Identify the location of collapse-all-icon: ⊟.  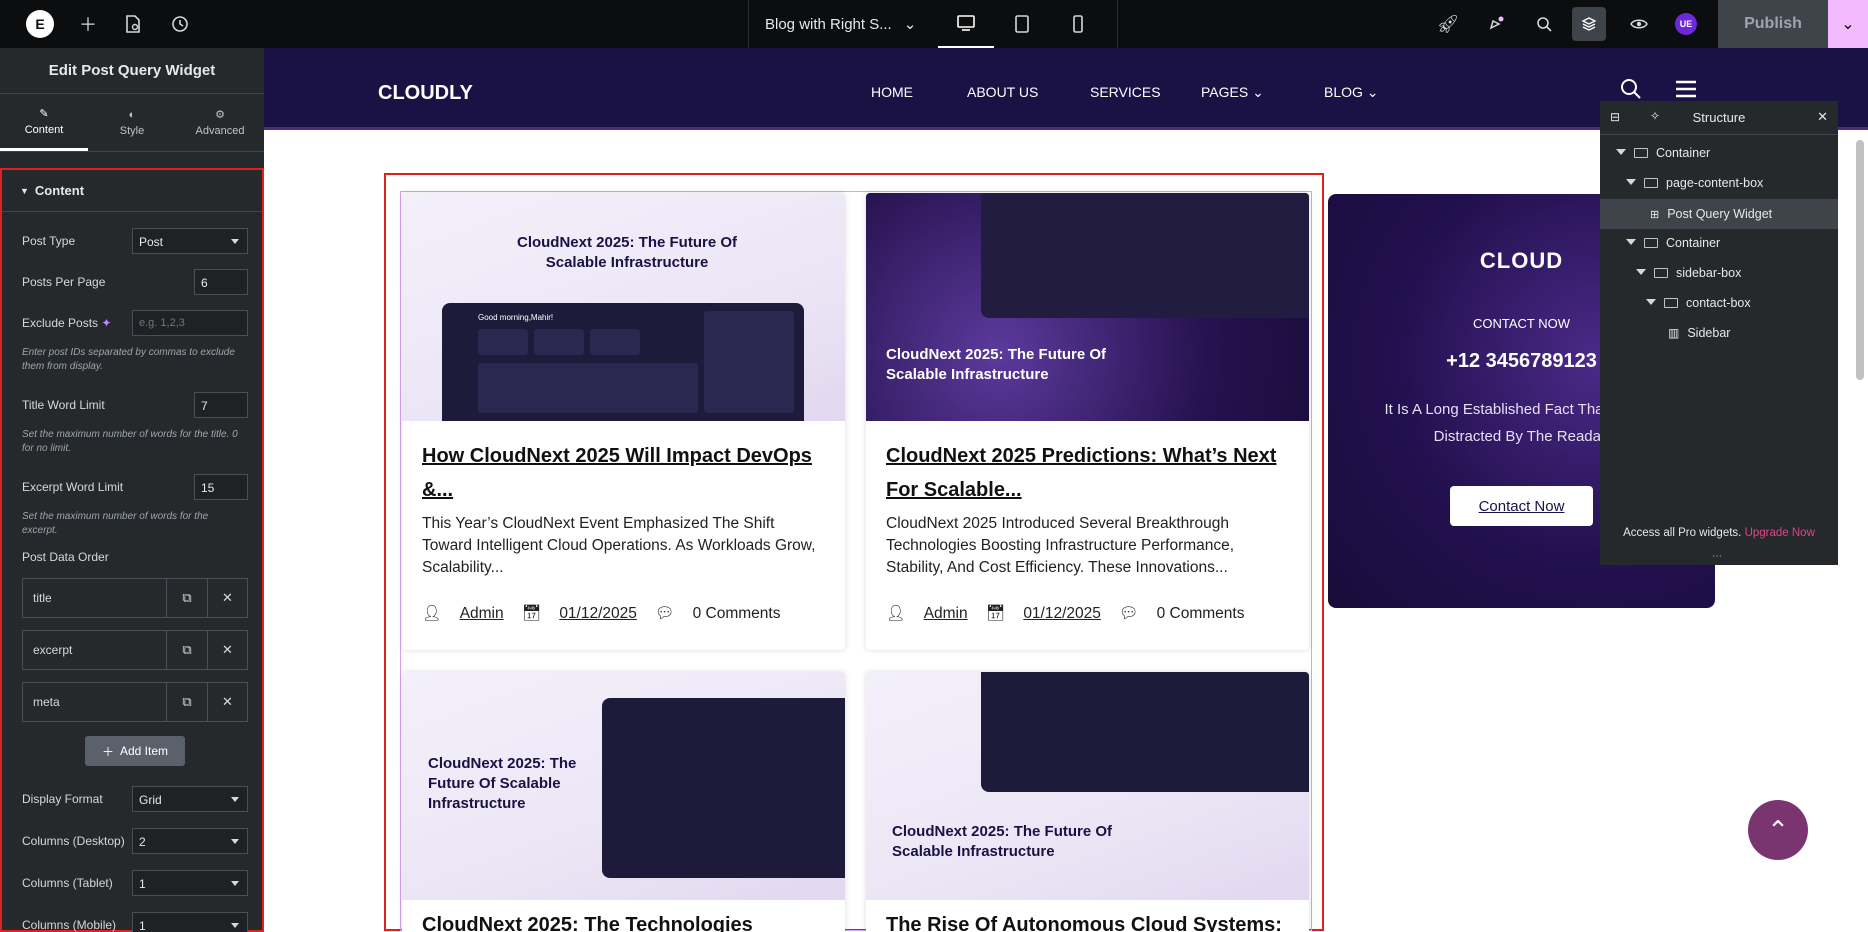
(1615, 117).